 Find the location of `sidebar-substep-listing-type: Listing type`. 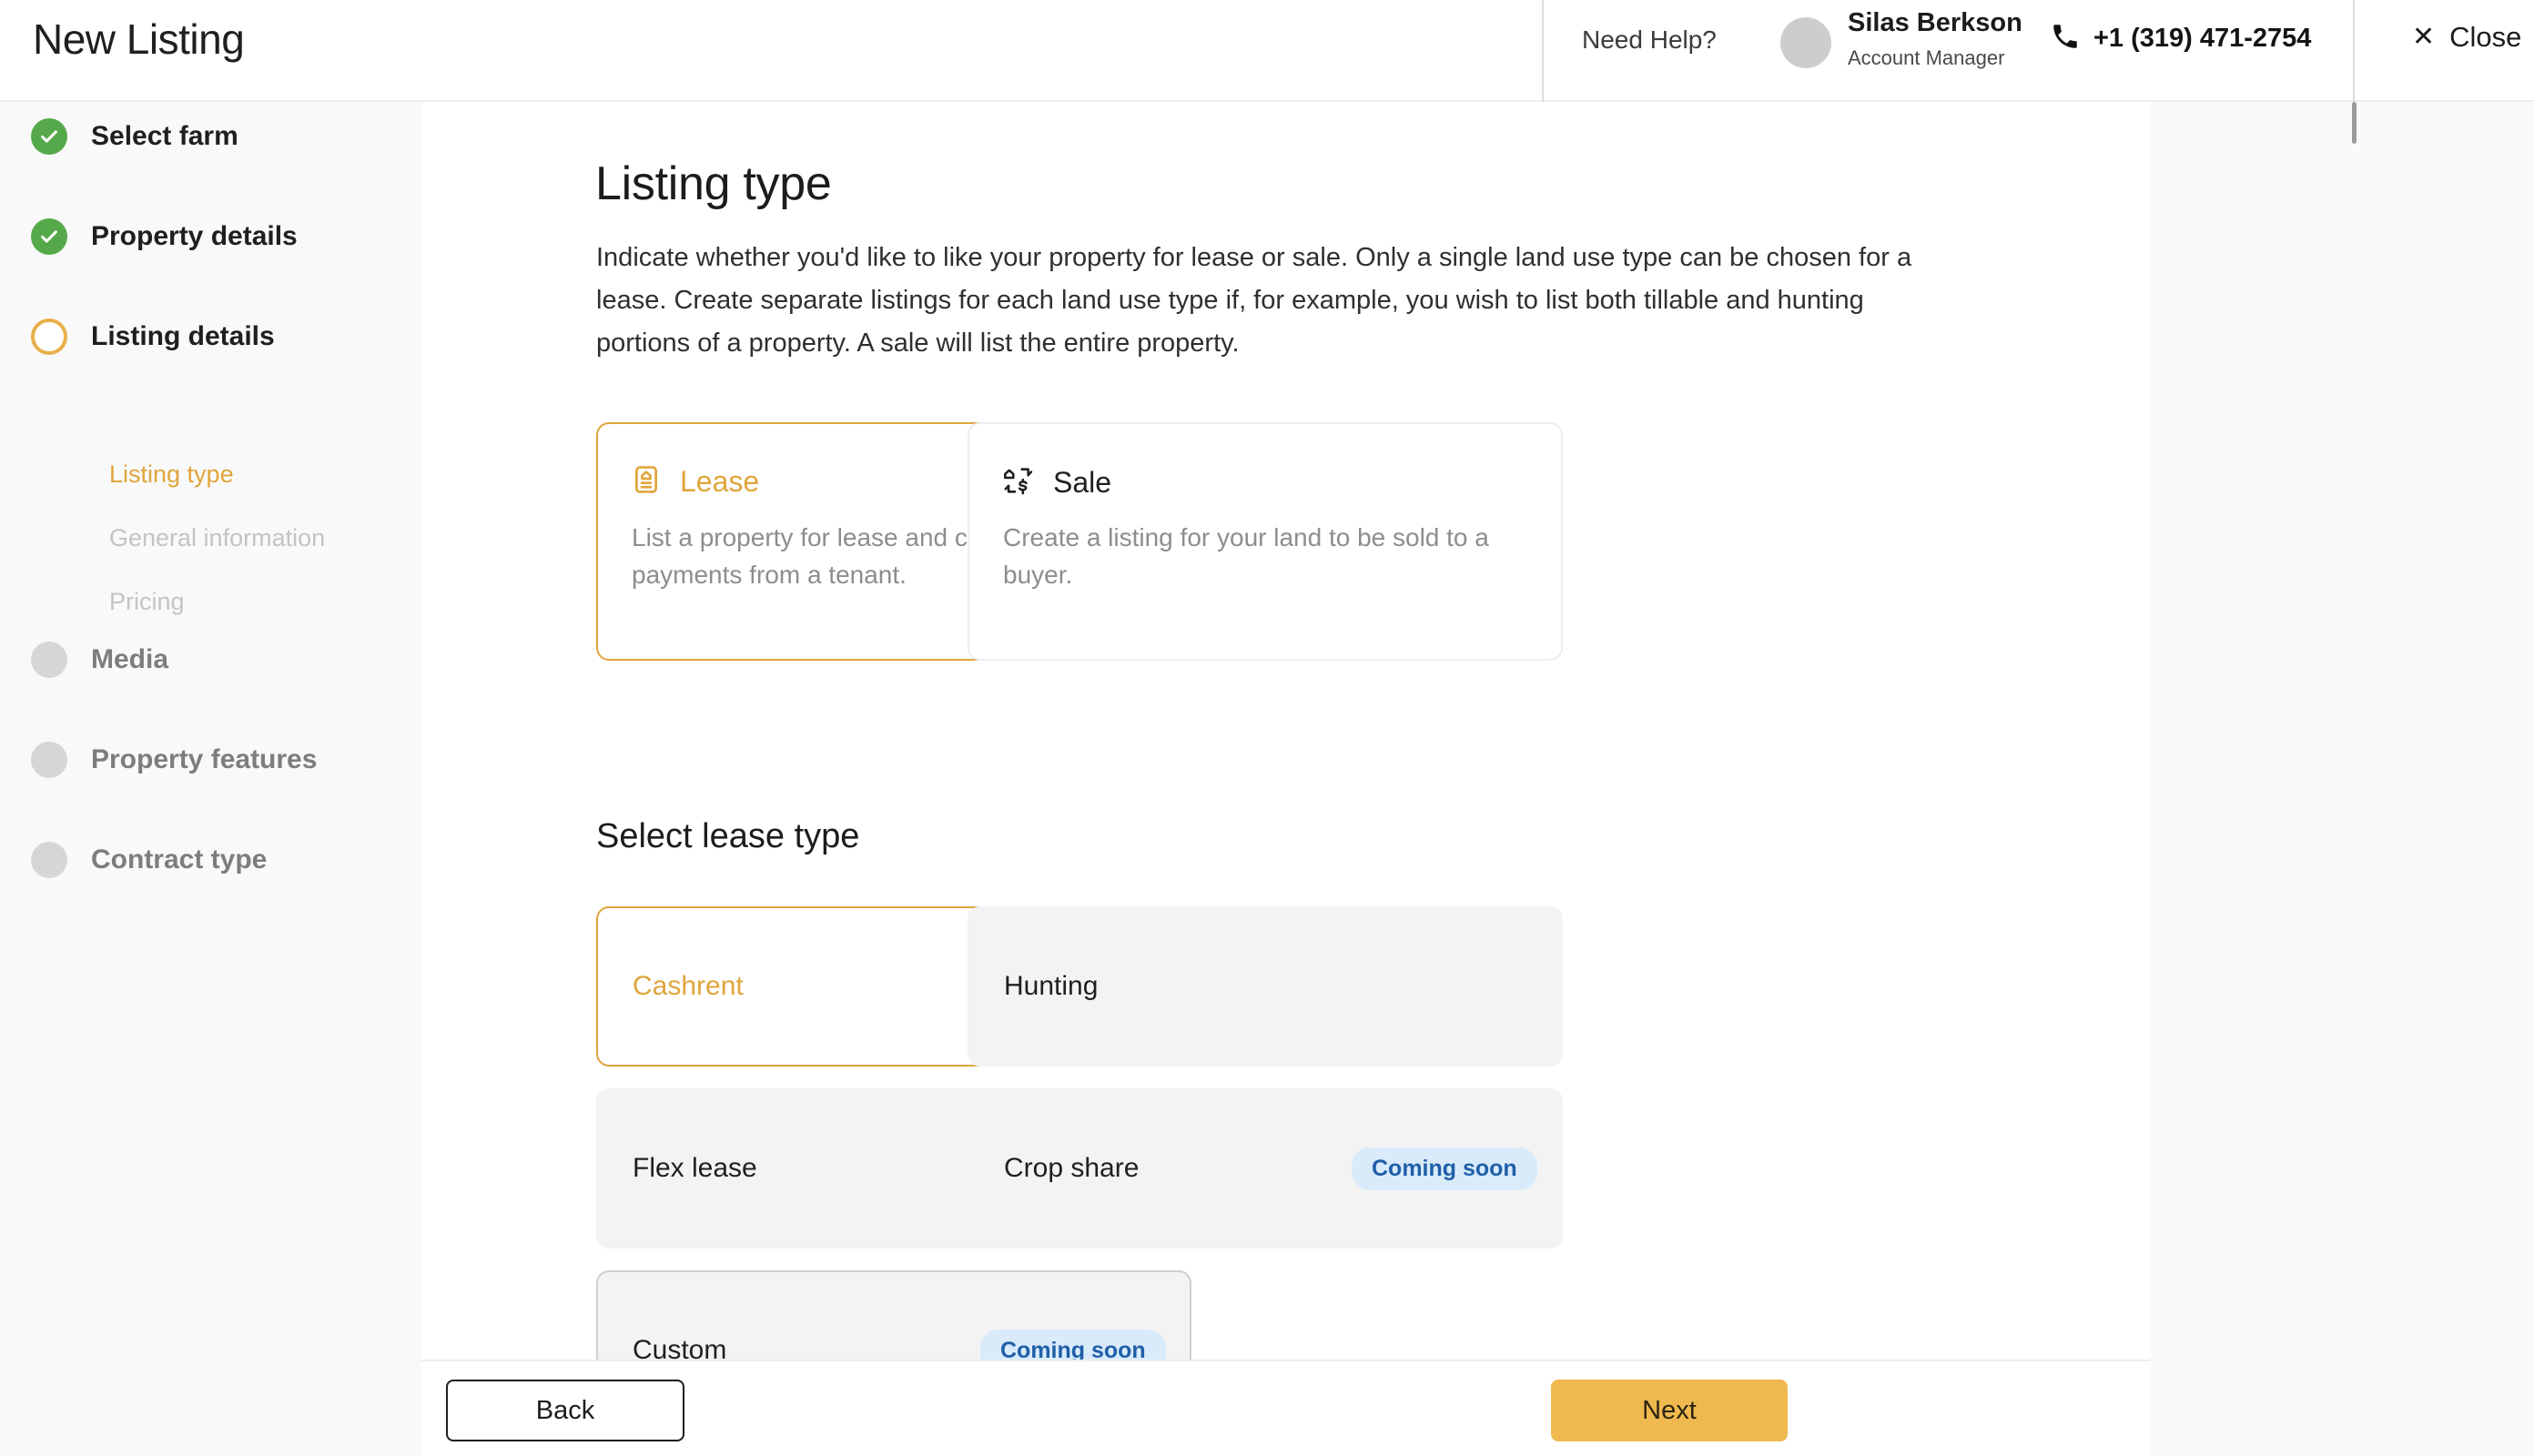

sidebar-substep-listing-type: Listing type is located at coordinates (171, 475).